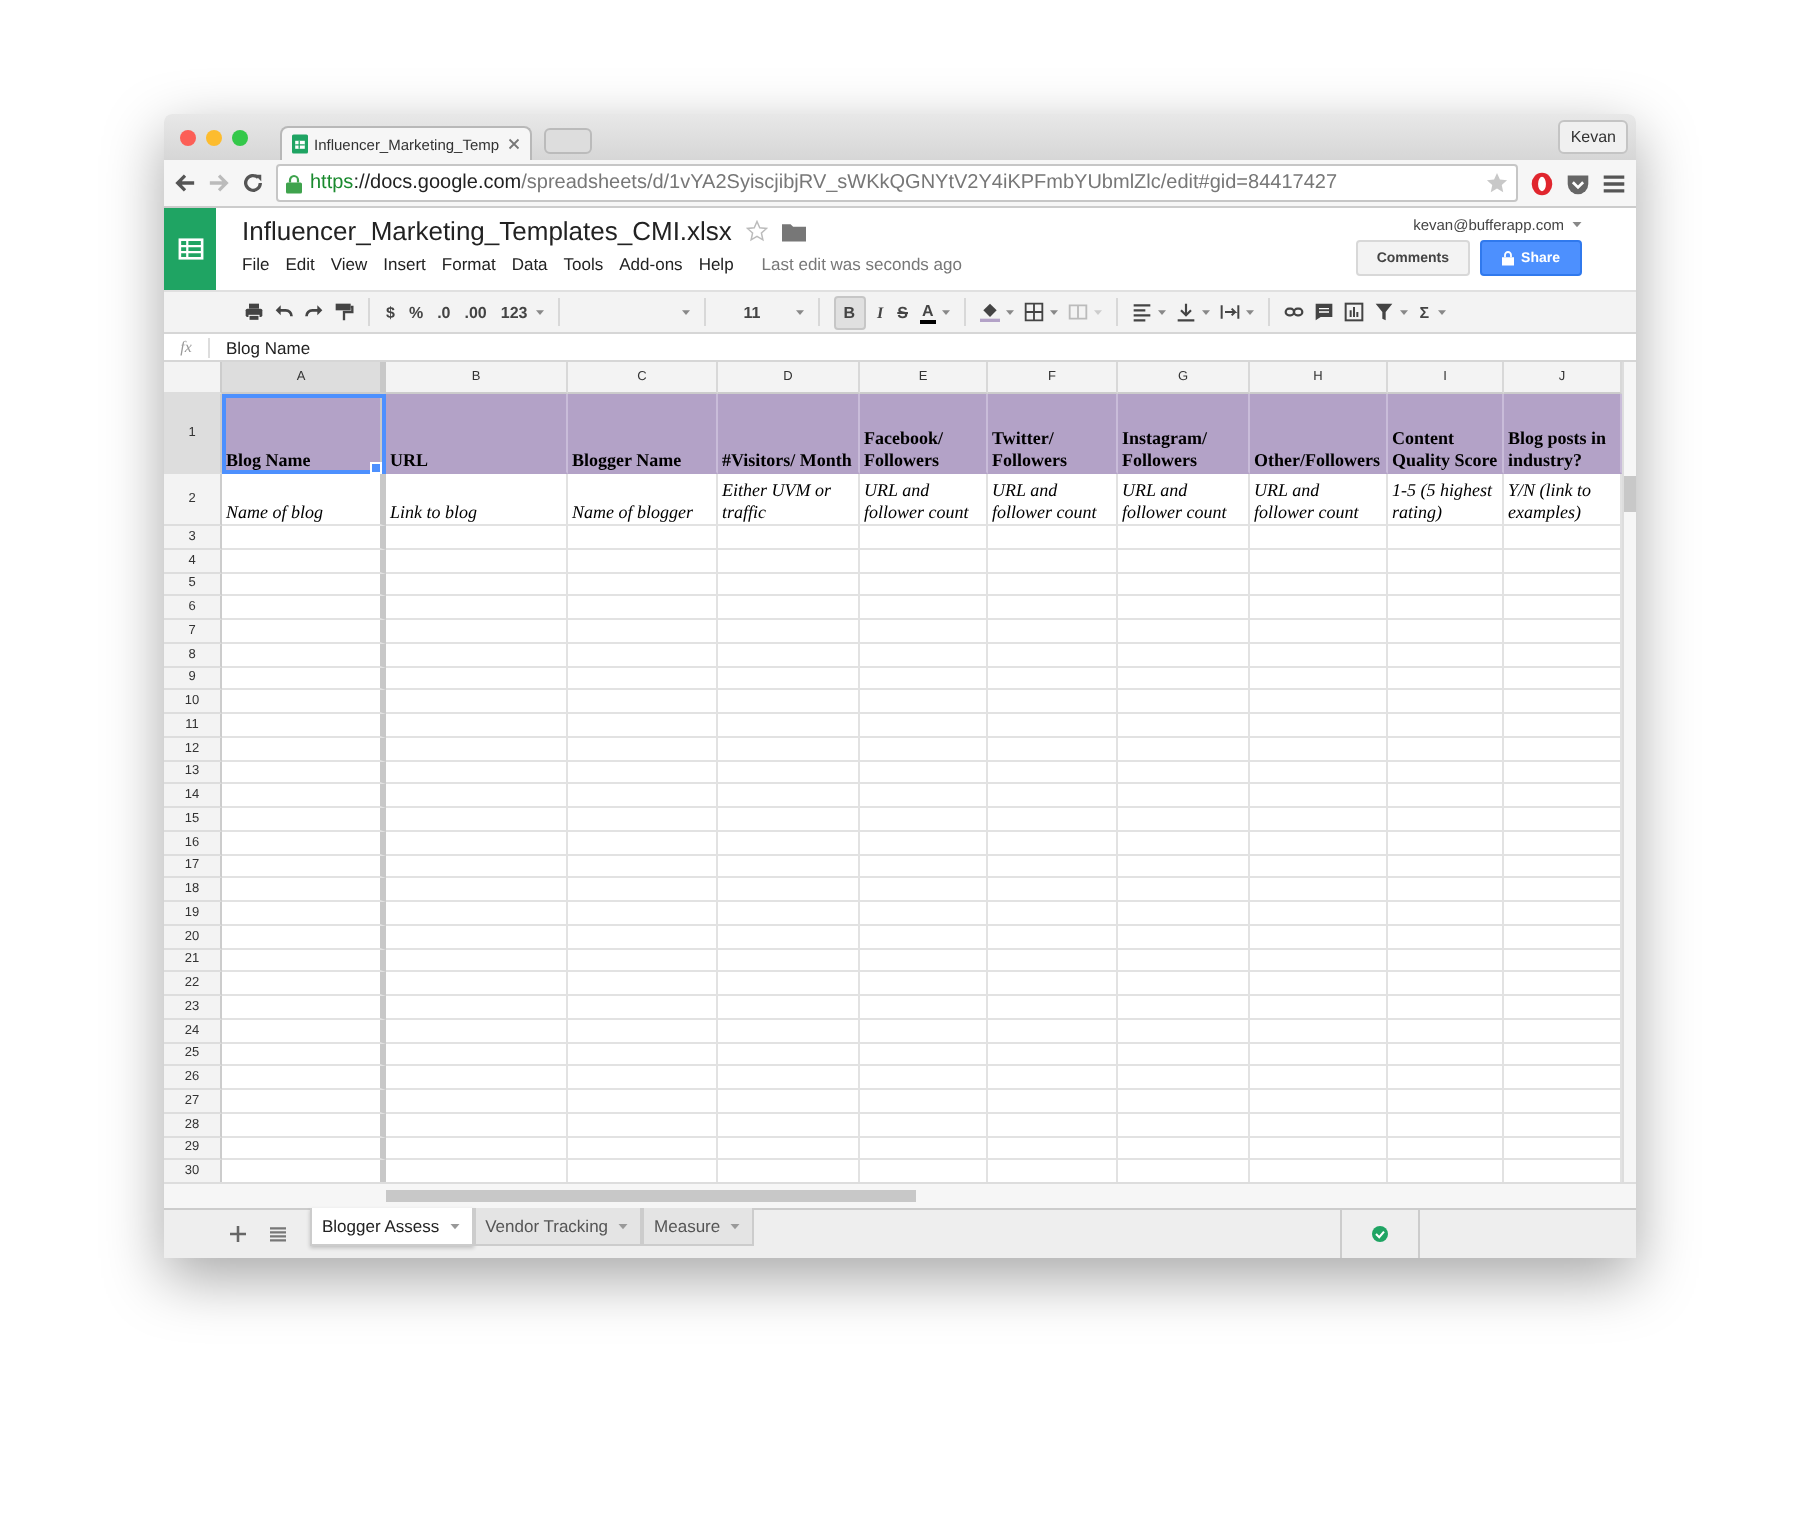 The image size is (1800, 1514). What do you see at coordinates (390, 312) in the screenshot?
I see `currency-format-button: $` at bounding box center [390, 312].